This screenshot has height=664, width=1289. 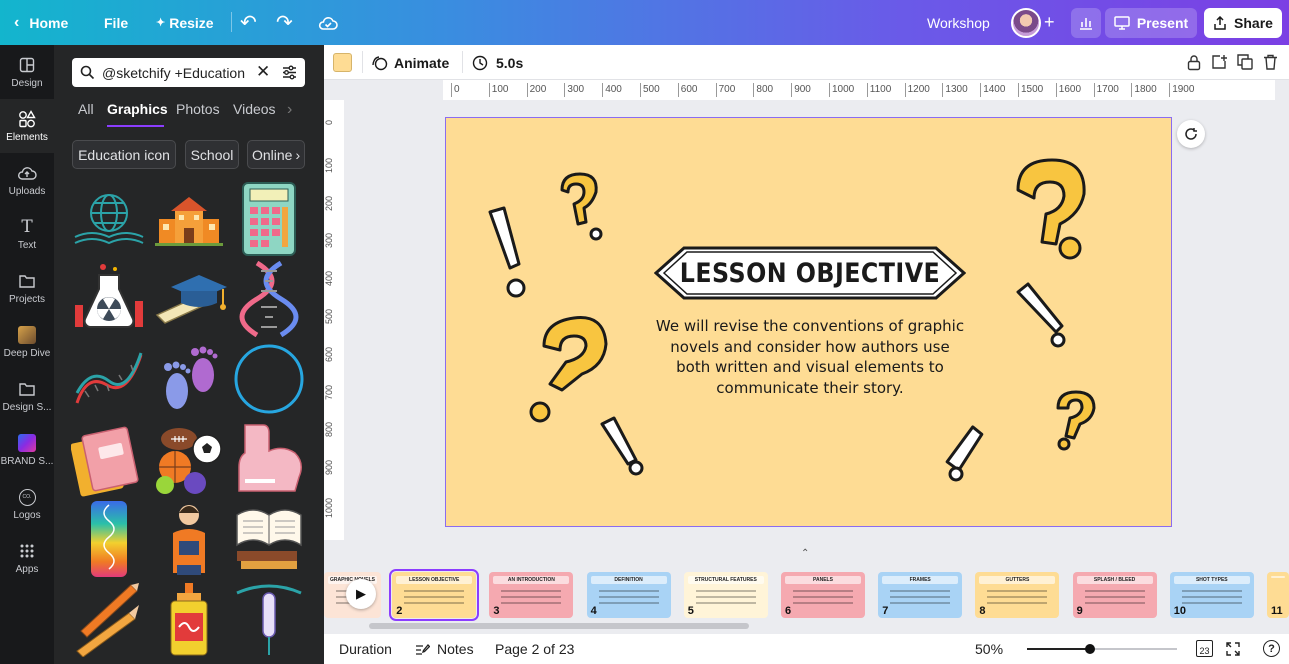 I want to click on flexed-arm-graphic, so click(x=269, y=459).